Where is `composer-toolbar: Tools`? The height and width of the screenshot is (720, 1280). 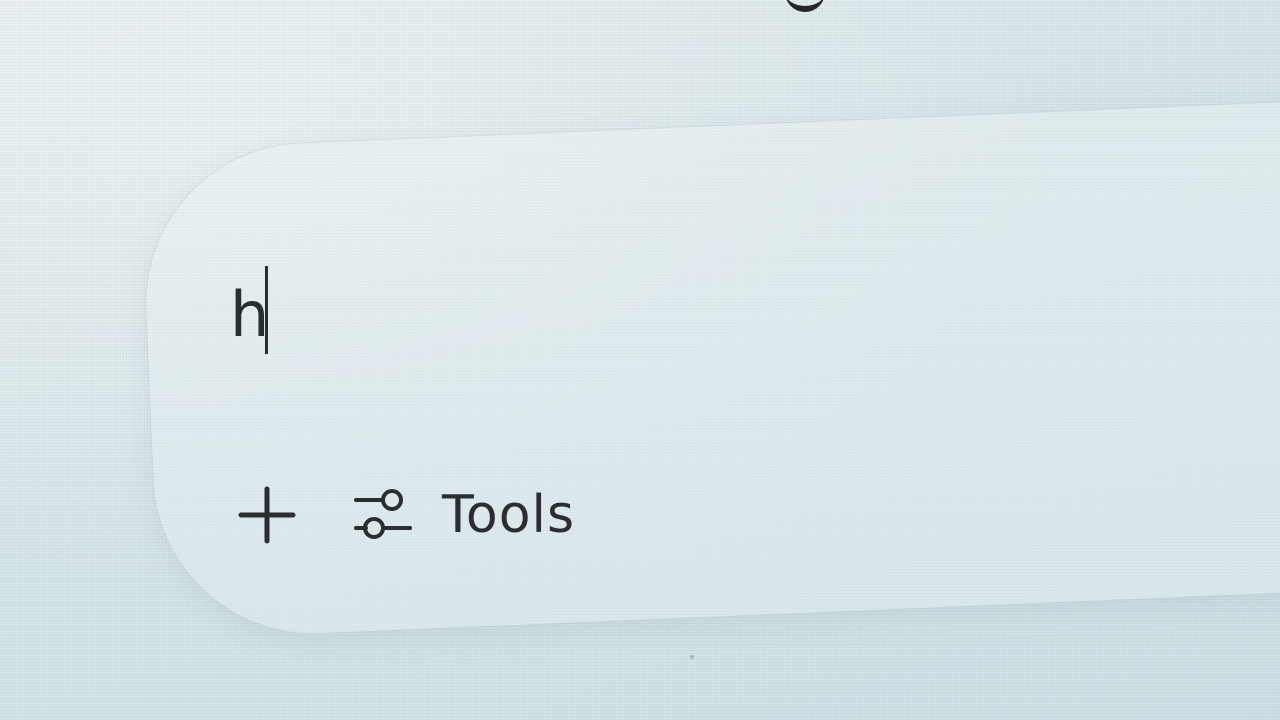
composer-toolbar: Tools is located at coordinates (403, 515).